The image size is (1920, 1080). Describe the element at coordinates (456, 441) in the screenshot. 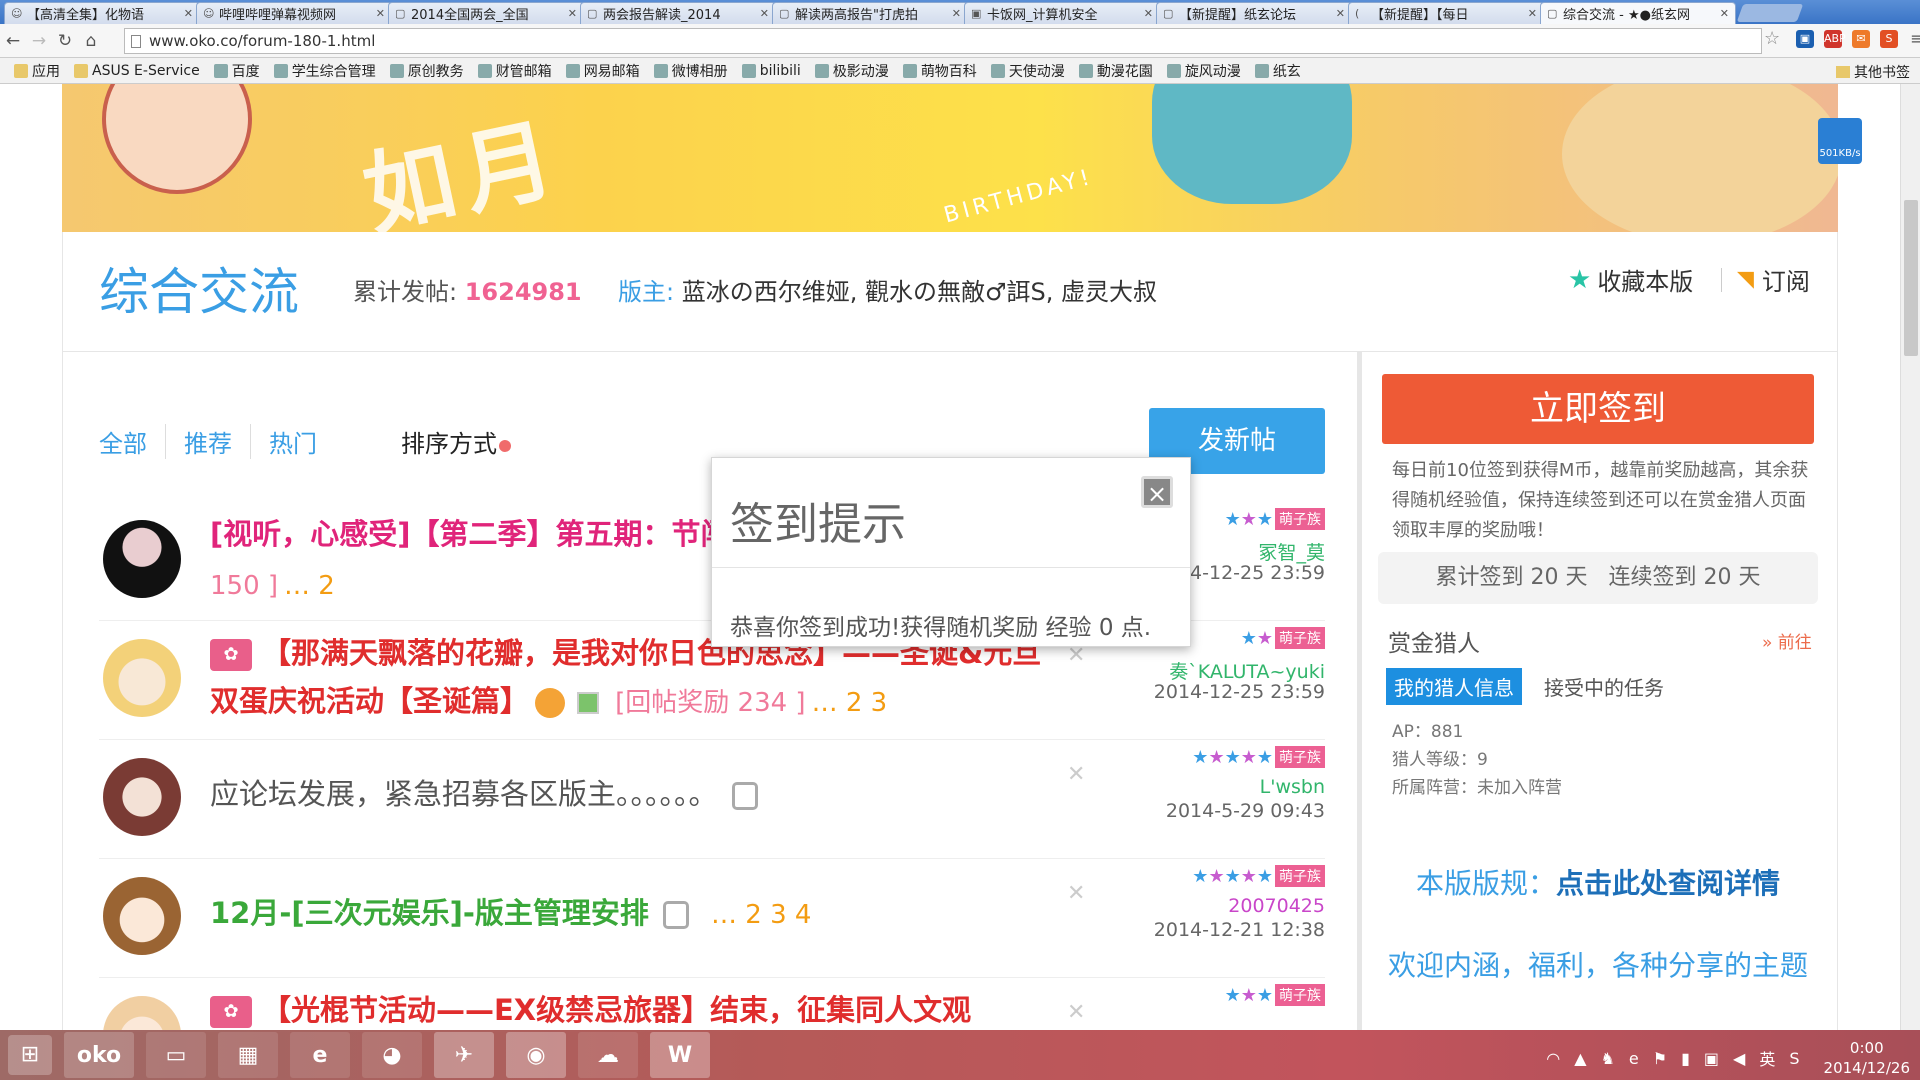

I see `sort-dropdown: 排序方式` at that location.